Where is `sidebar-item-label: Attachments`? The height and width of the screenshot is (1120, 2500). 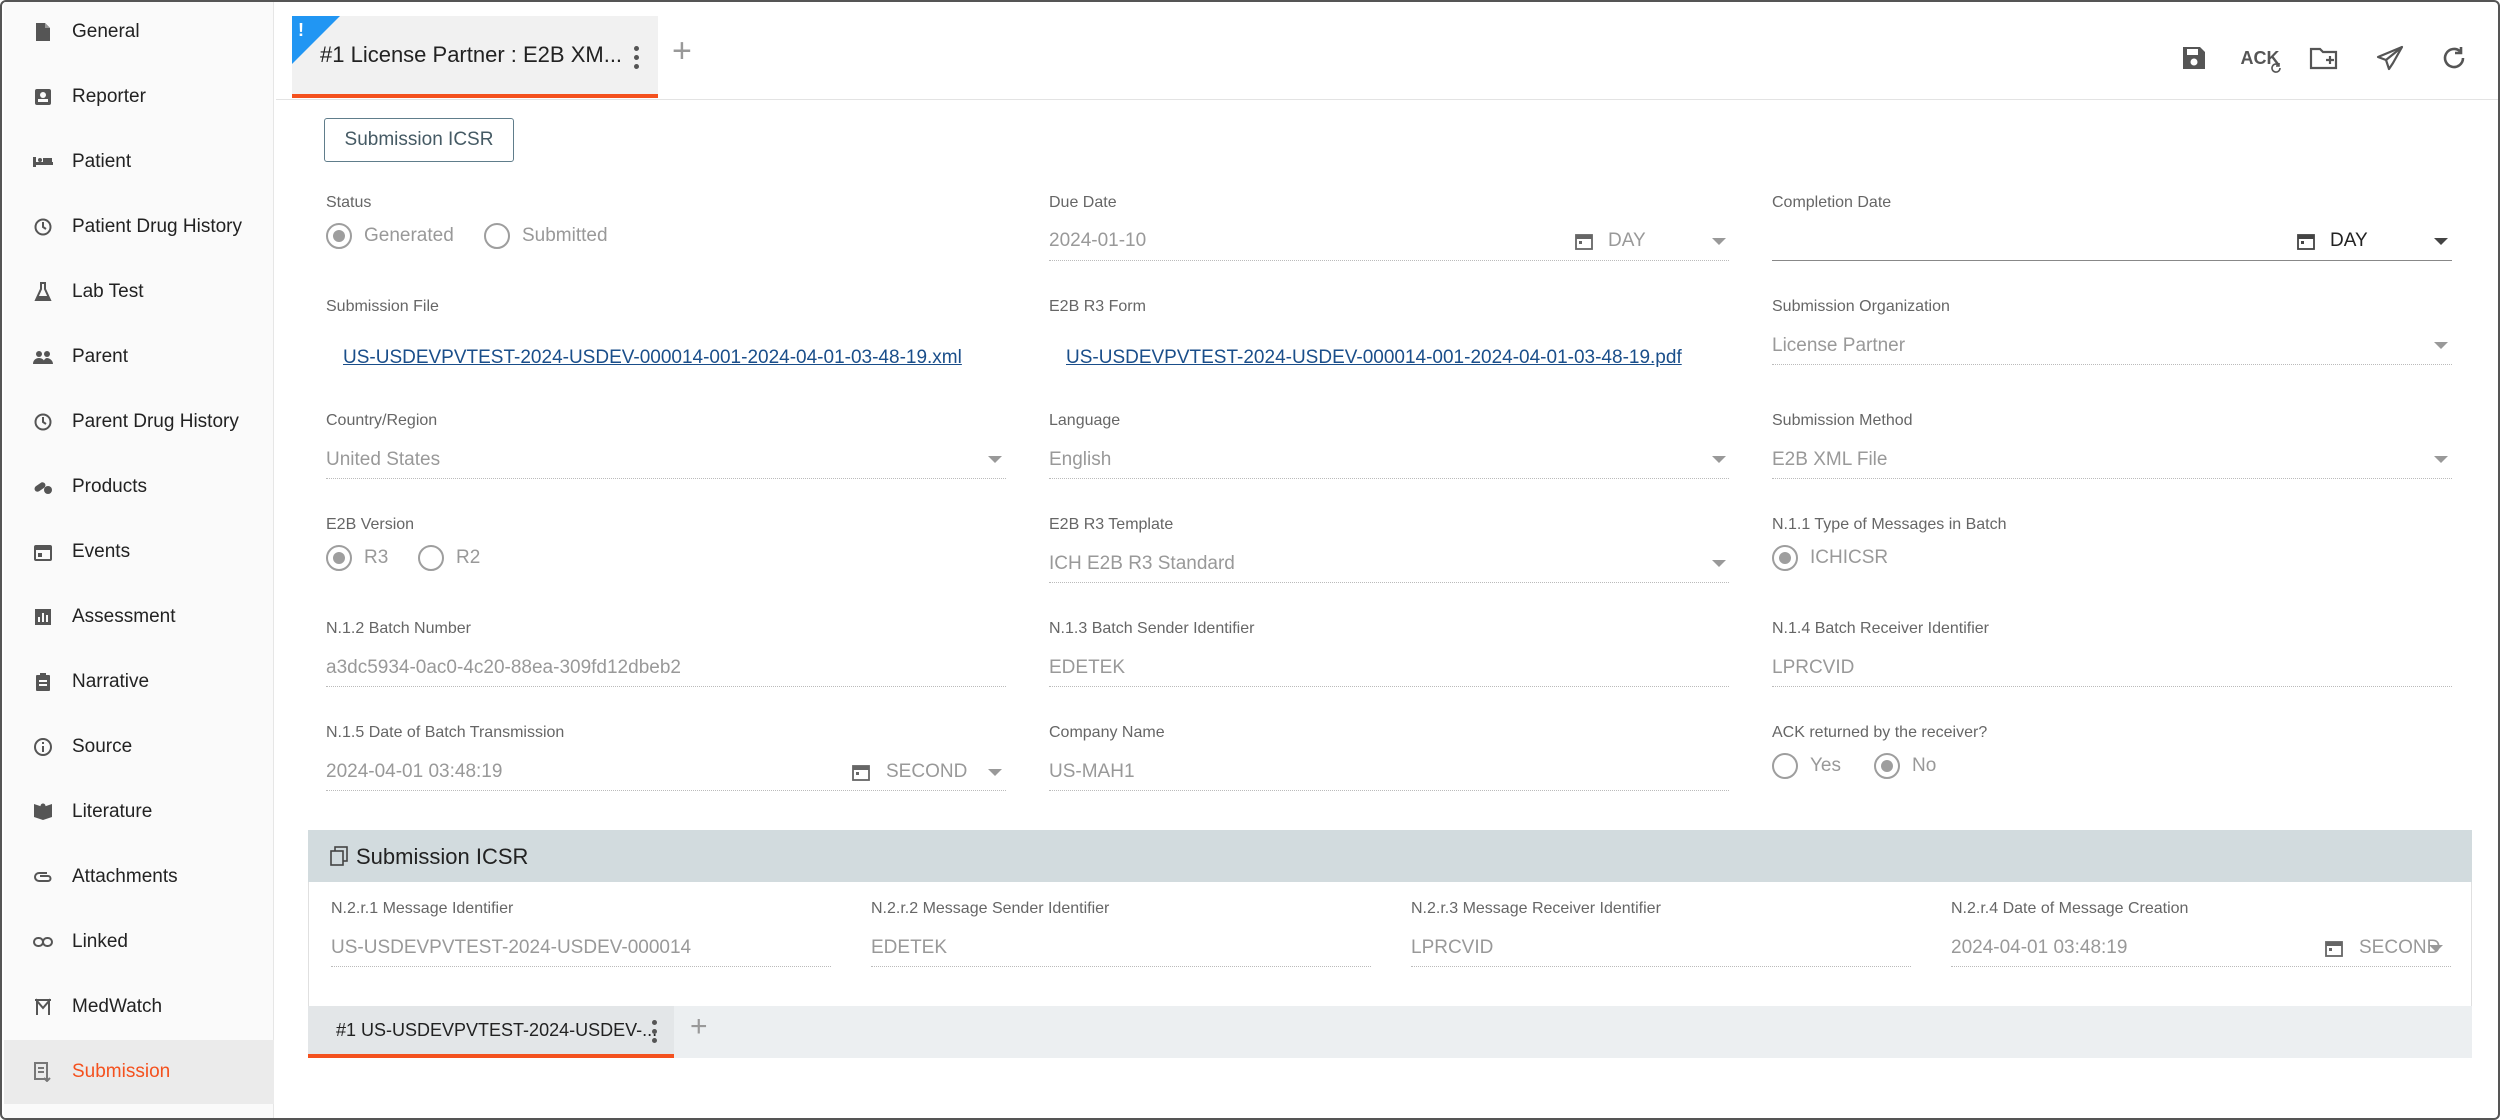 sidebar-item-label: Attachments is located at coordinates (125, 876).